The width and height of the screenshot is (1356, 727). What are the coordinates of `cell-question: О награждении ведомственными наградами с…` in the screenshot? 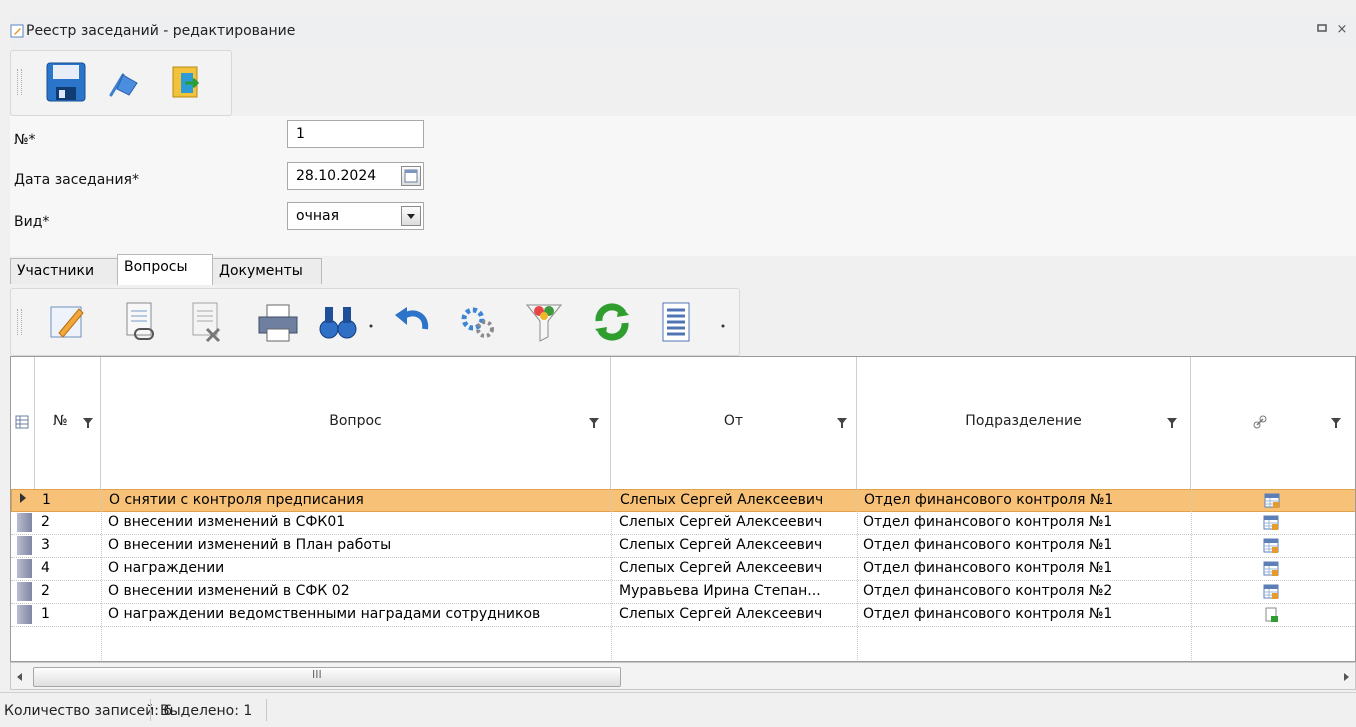 It's located at (324, 614).